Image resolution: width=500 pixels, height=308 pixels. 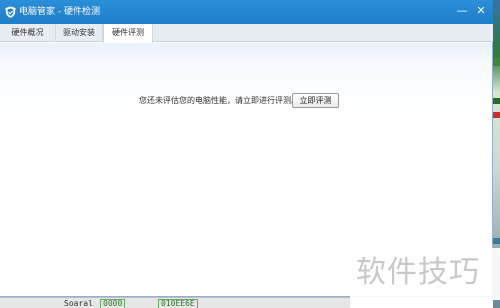 What do you see at coordinates (315, 100) in the screenshot?
I see `evaluate-now-button: 立即评测` at bounding box center [315, 100].